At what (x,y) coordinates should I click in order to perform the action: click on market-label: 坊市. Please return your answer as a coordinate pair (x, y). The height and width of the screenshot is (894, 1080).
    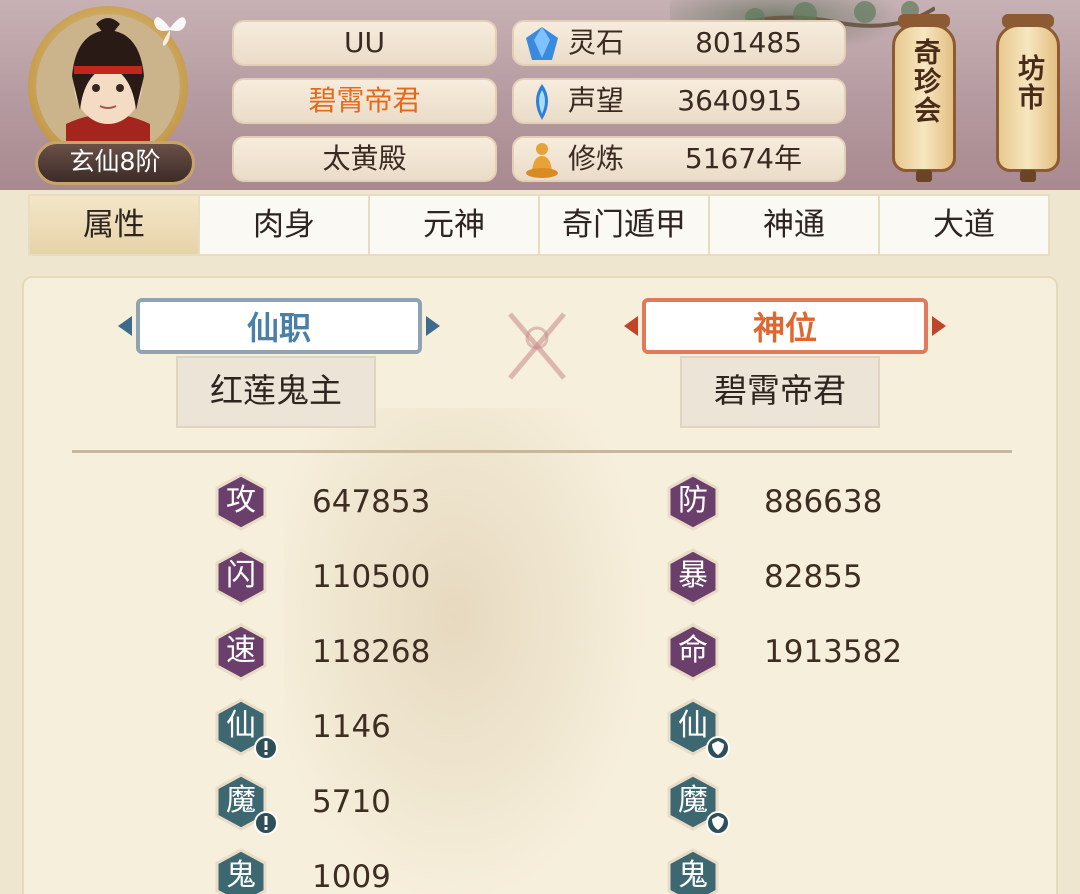
    Looking at the image, I should click on (1028, 83).